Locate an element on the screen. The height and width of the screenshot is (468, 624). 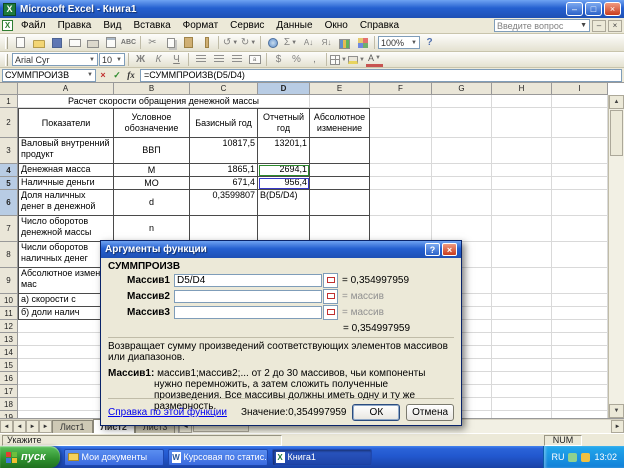
row-header-10: 10 is located at coordinates (9, 300).